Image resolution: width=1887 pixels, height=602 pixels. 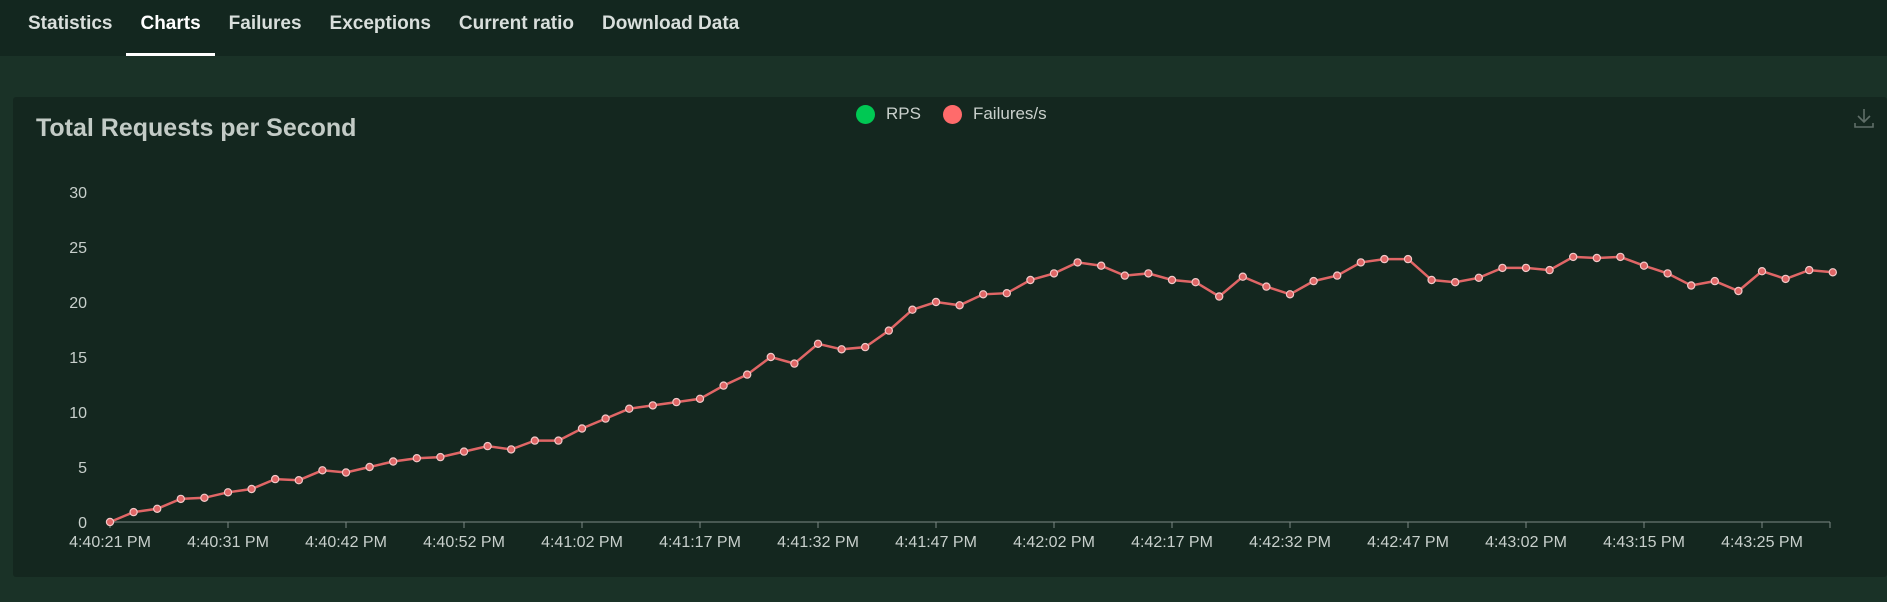 What do you see at coordinates (700, 542) in the screenshot?
I see `x-tick-label-5: 4:41:17 PM` at bounding box center [700, 542].